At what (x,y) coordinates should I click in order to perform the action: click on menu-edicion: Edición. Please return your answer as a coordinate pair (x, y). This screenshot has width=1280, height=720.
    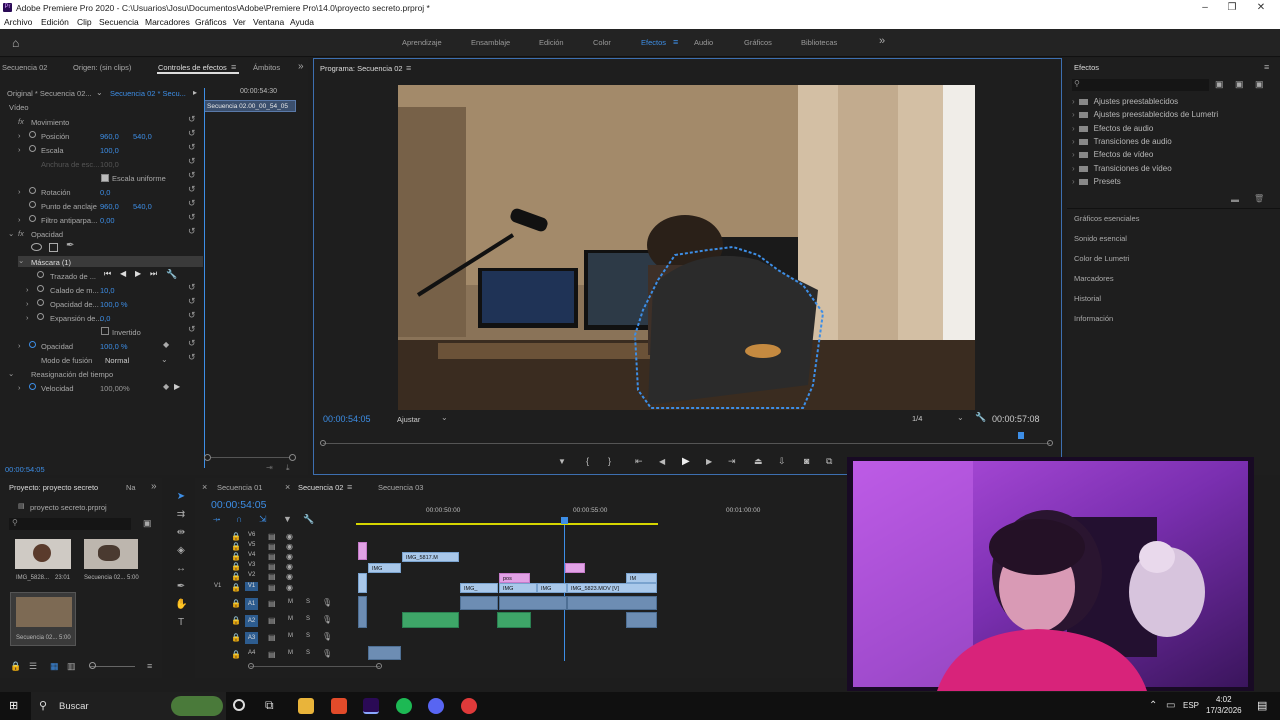
    Looking at the image, I should click on (55, 22).